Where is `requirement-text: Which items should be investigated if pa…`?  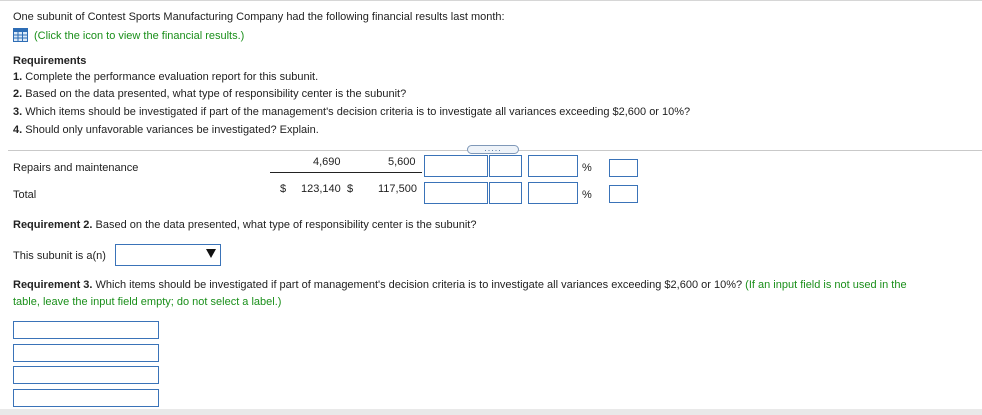 requirement-text: Which items should be investigated if pa… is located at coordinates (358, 112).